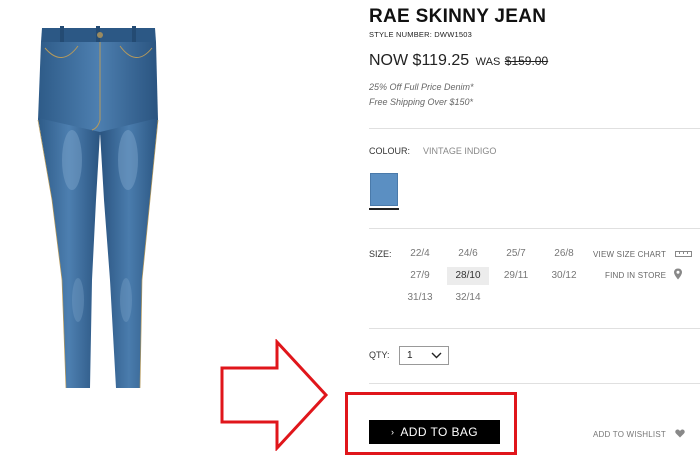  Describe the element at coordinates (379, 355) in the screenshot. I see `qty-label: QTY:` at that location.